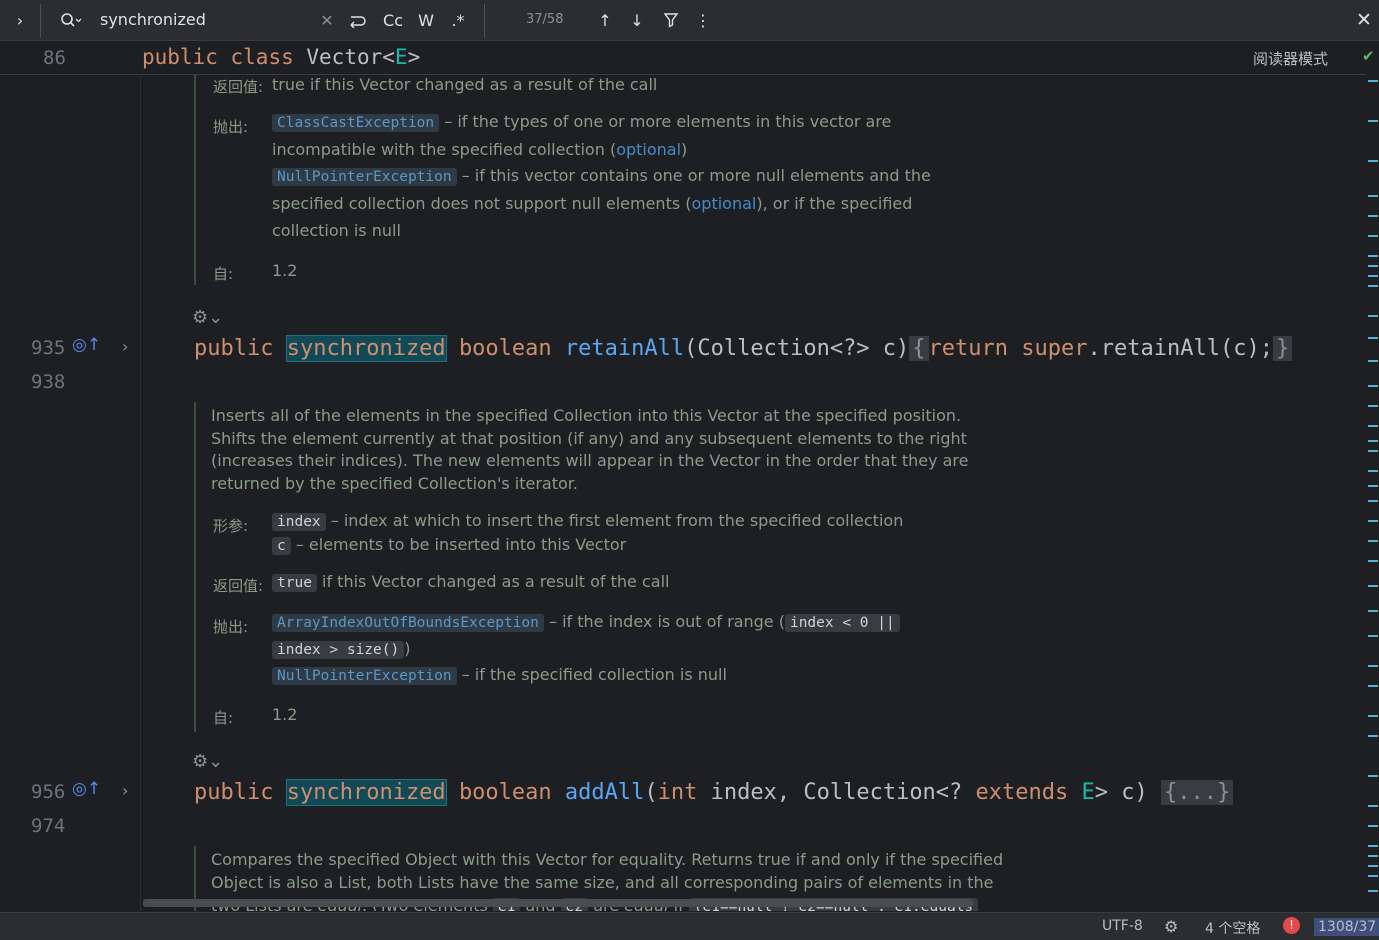 The height and width of the screenshot is (940, 1379). Describe the element at coordinates (1232, 928) in the screenshot. I see `indent-setting: 4 个空格` at that location.